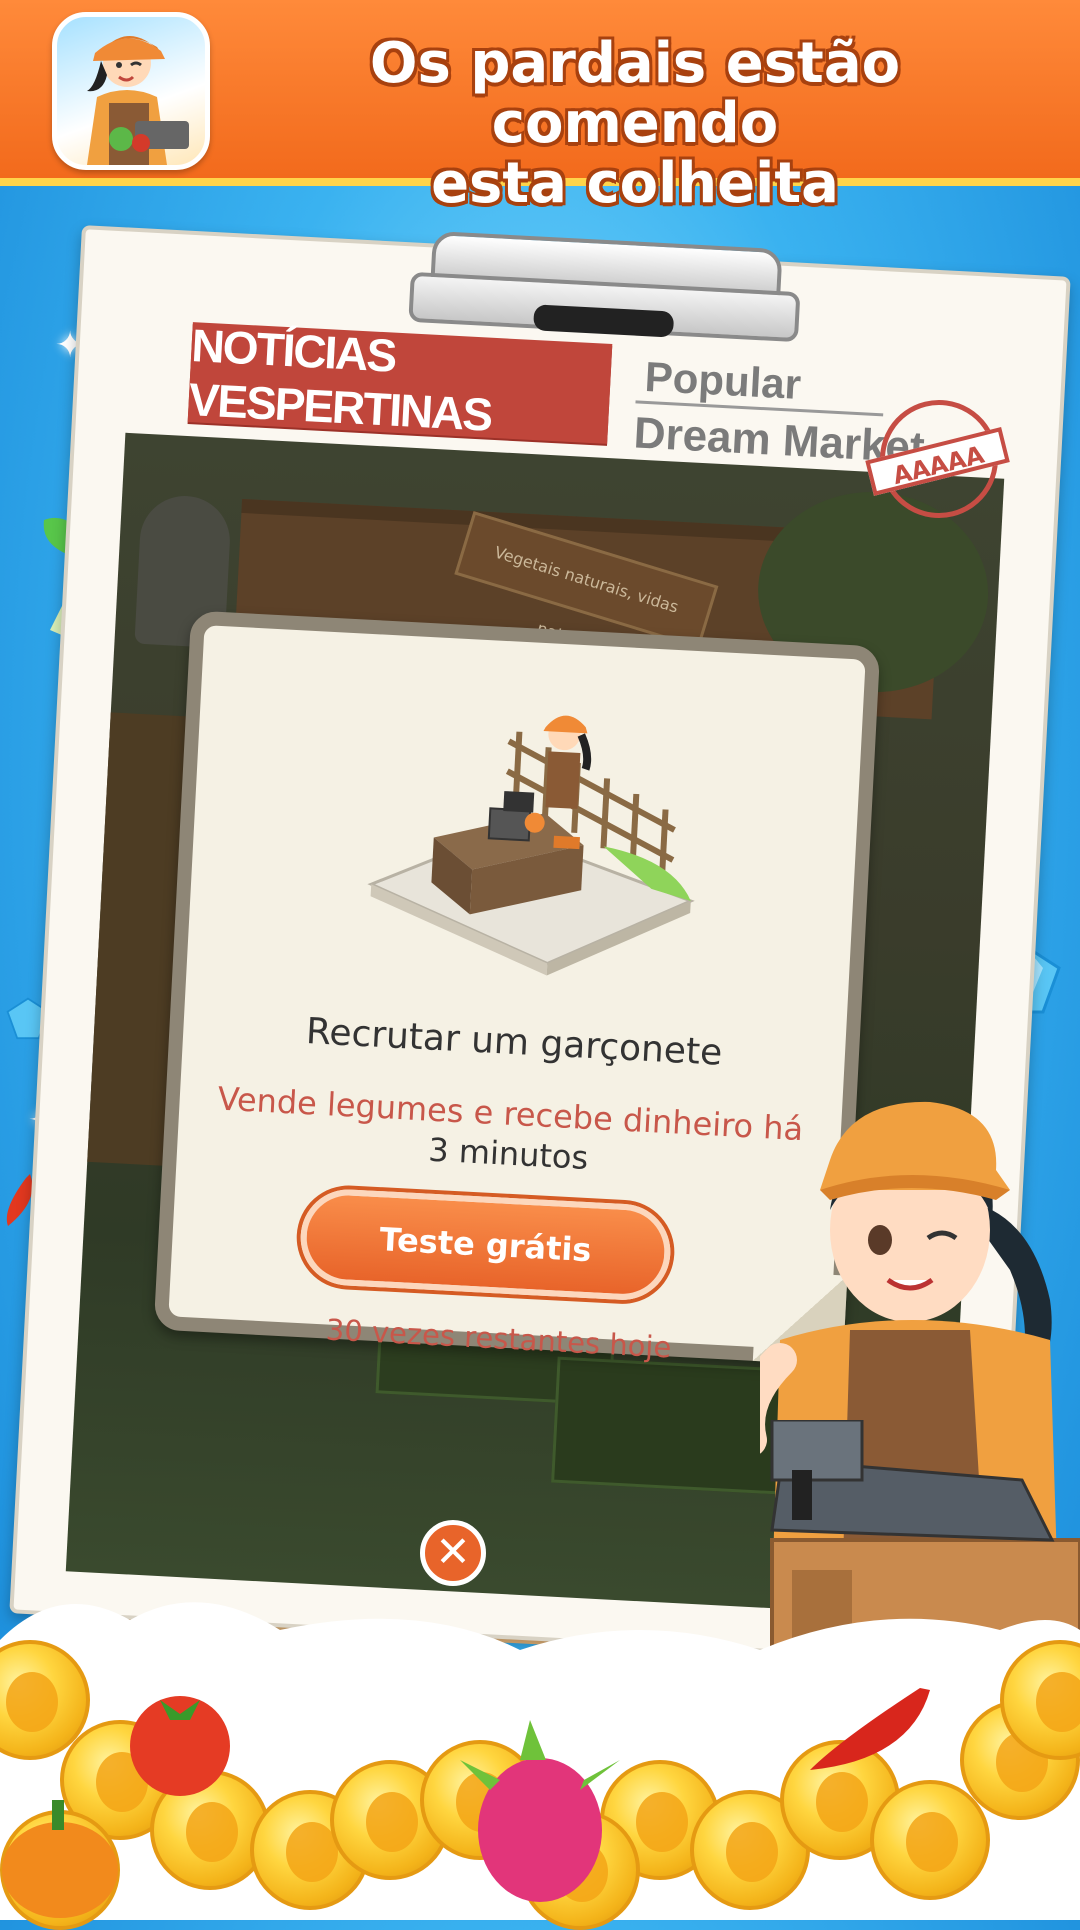 This screenshot has height=1930, width=1080. What do you see at coordinates (870, 1729) in the screenshot?
I see `chili-pepper-icon` at bounding box center [870, 1729].